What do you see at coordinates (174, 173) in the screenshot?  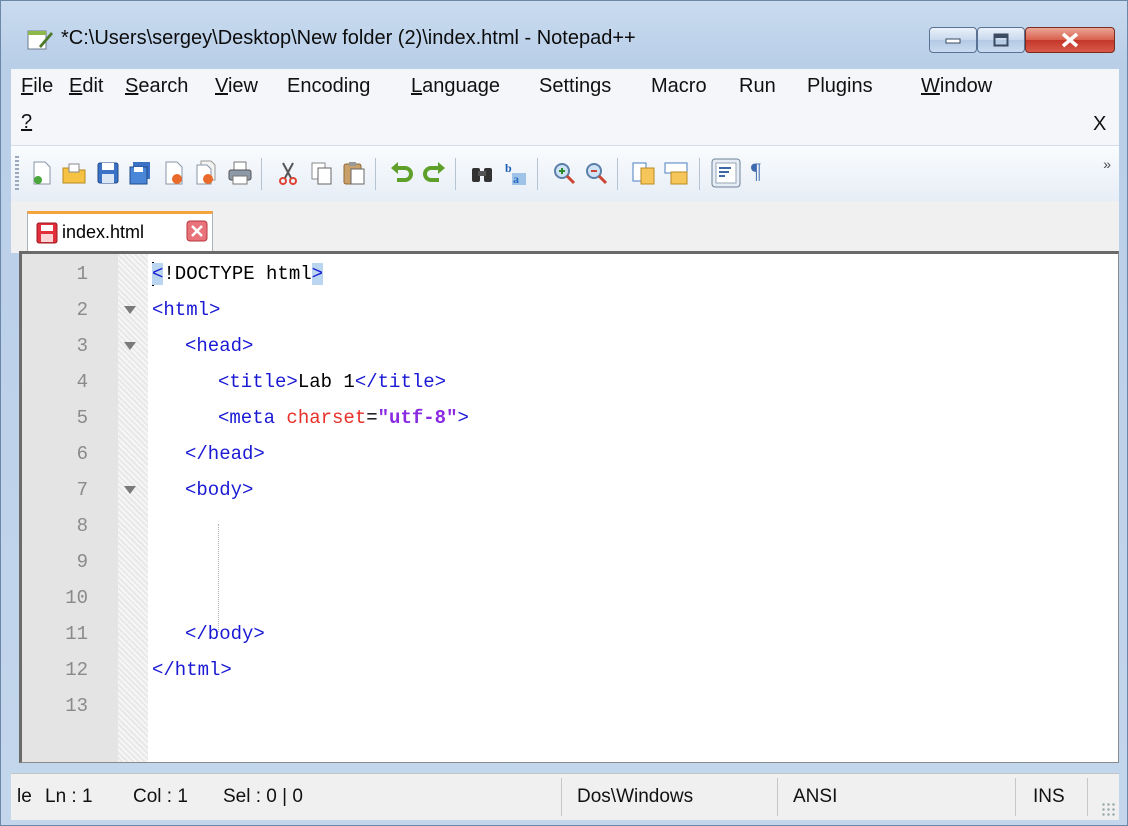 I see `close-file-icon` at bounding box center [174, 173].